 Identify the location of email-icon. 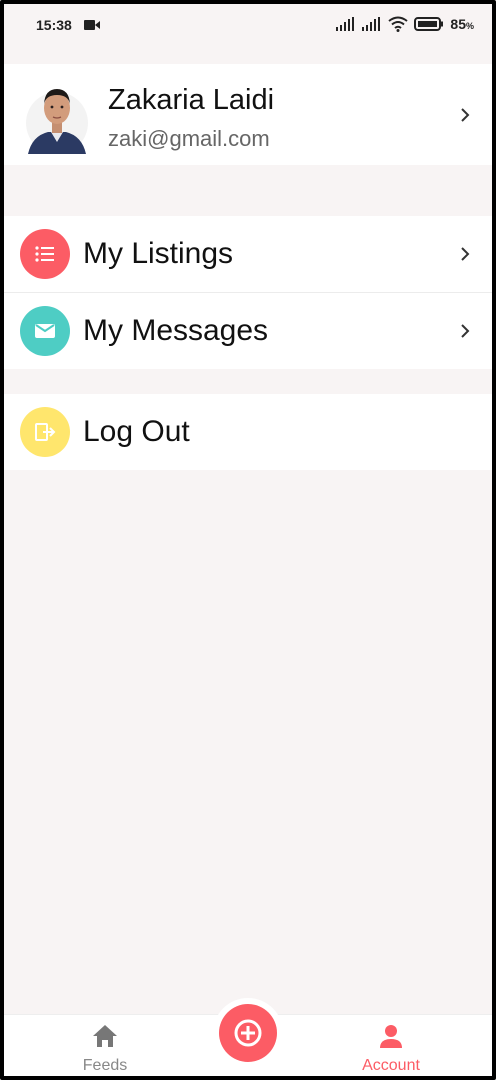
(45, 331).